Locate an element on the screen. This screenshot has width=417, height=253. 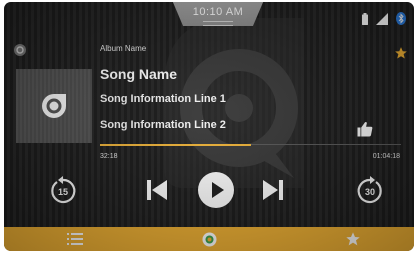
progress-fill is located at coordinates (175, 144).